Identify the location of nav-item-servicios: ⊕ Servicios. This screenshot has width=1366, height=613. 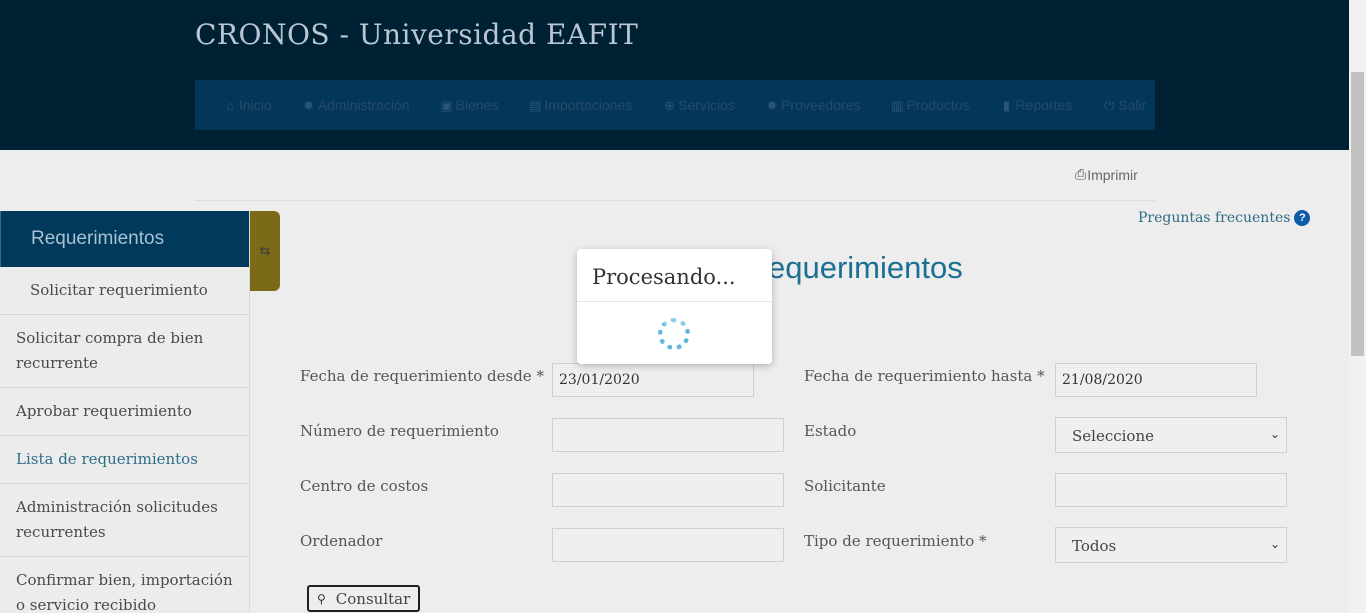
(698, 105).